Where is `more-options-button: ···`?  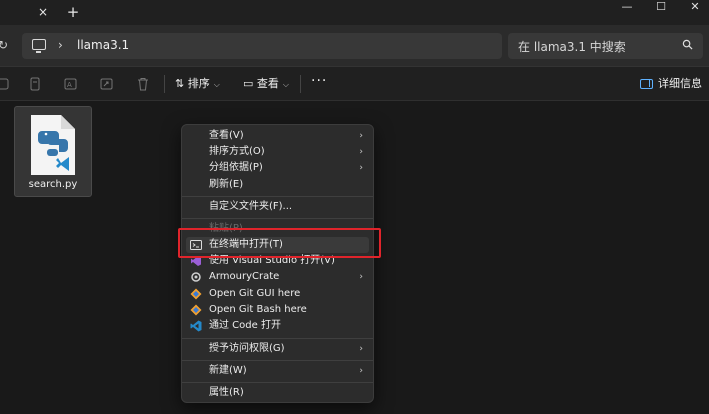 more-options-button: ··· is located at coordinates (319, 81).